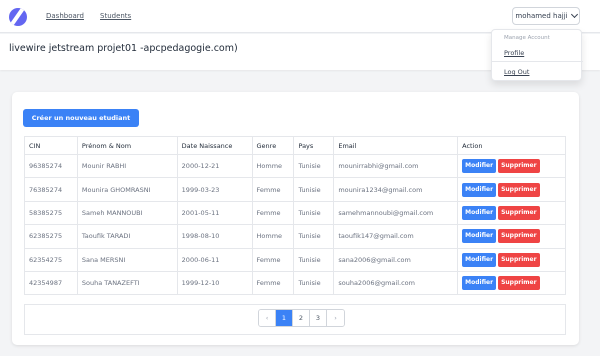  I want to click on cell-name: Sana MERSNI, so click(127, 259).